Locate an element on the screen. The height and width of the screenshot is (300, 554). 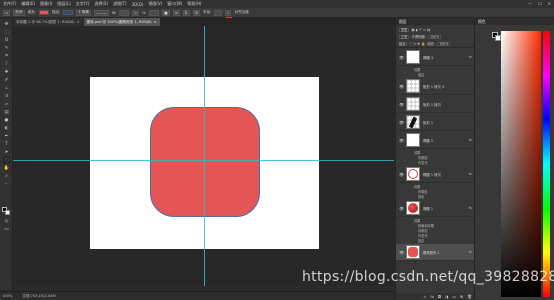
dodge-tool-icon: ◐ is located at coordinates (6, 128).